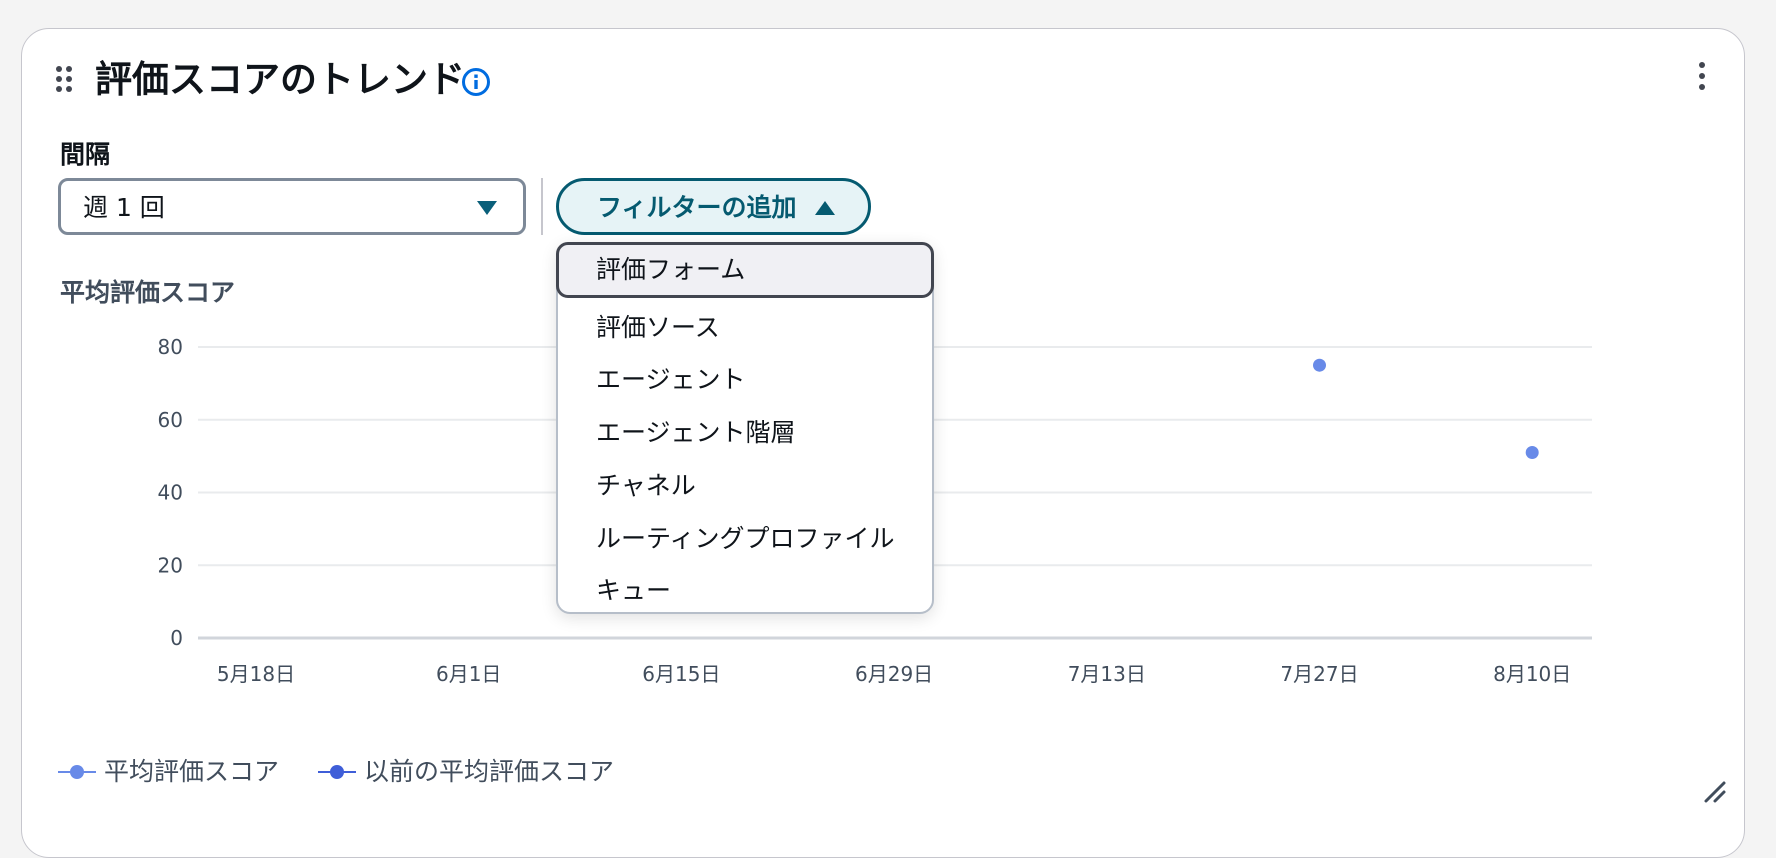 The height and width of the screenshot is (858, 1776). What do you see at coordinates (745, 328) in the screenshot?
I see `filter-option-evaluation-source: 評価ソース` at bounding box center [745, 328].